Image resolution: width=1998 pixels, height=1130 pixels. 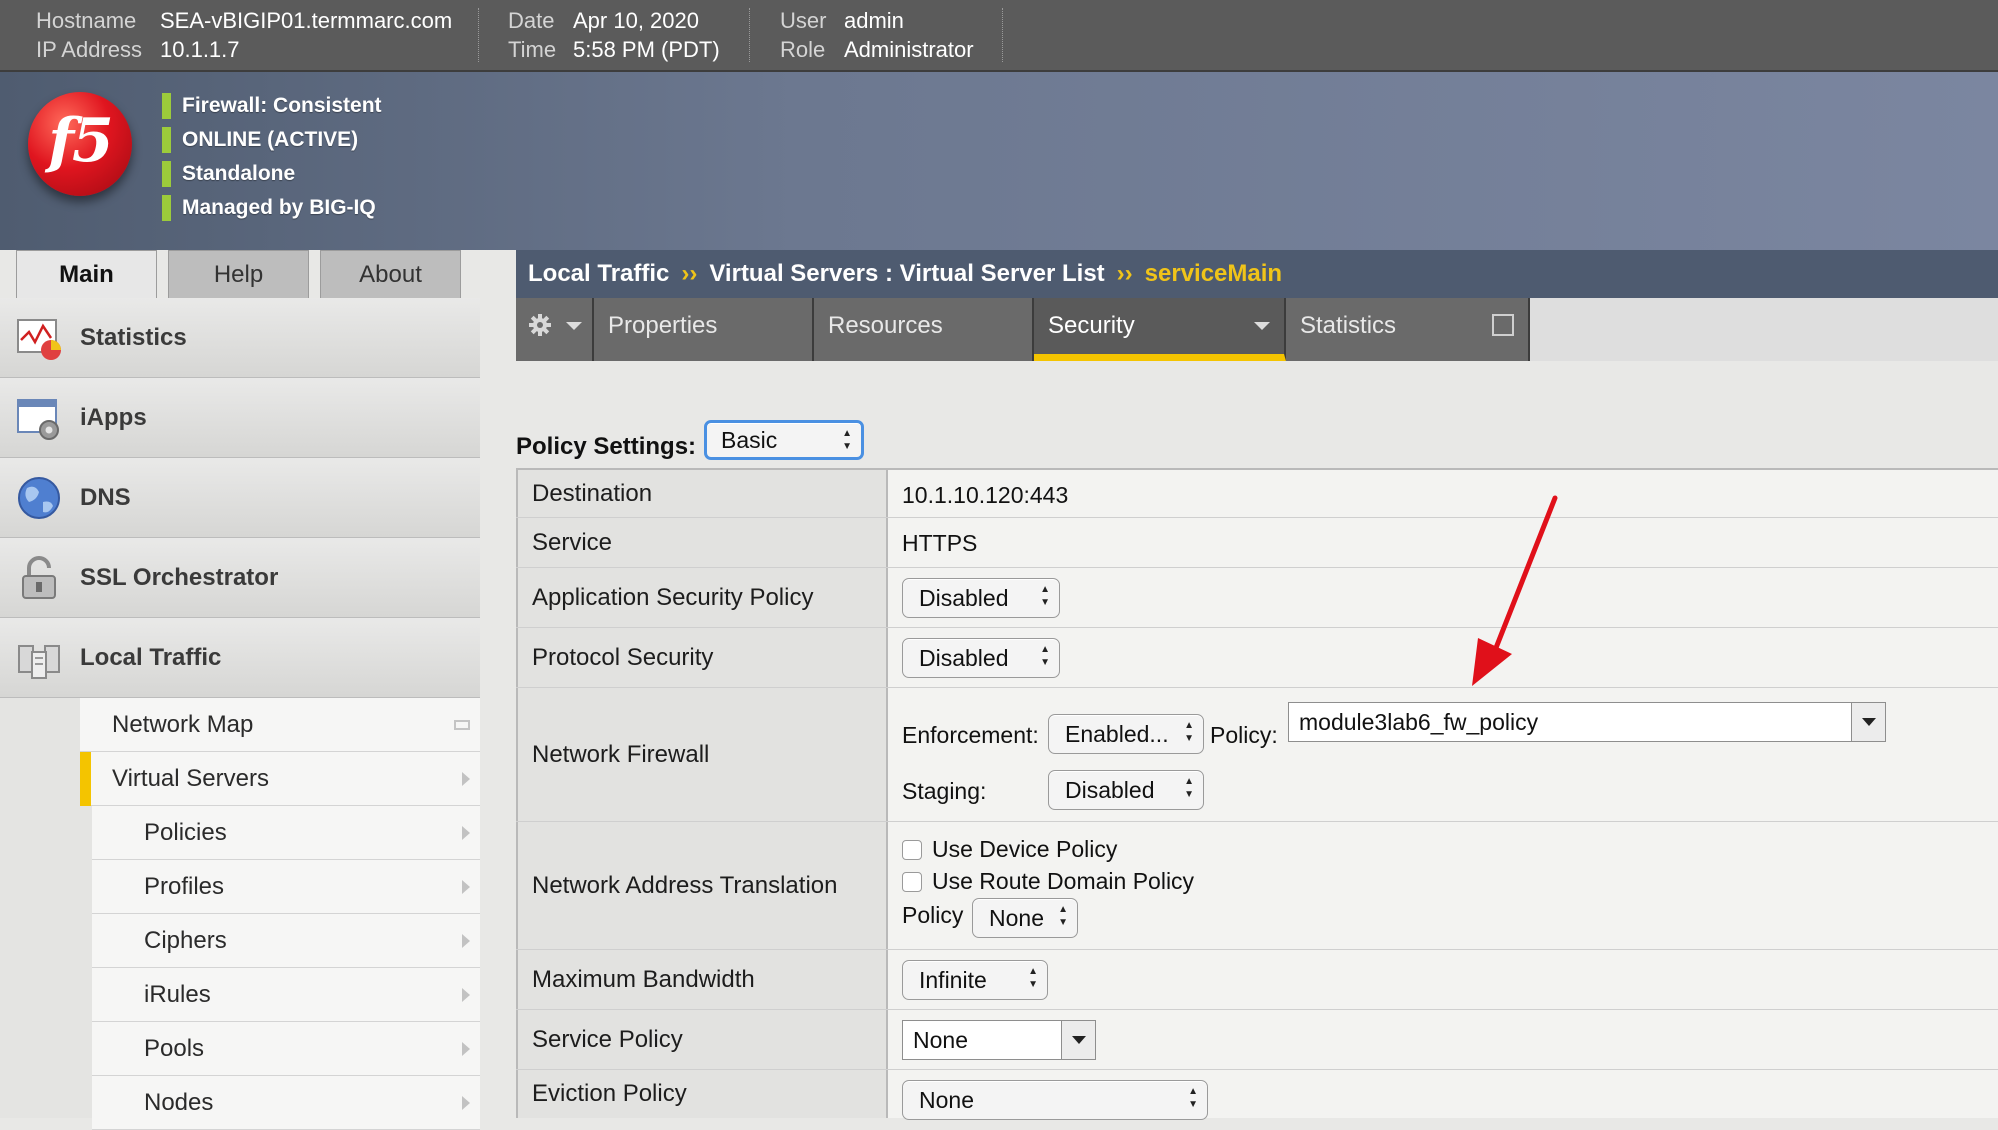 What do you see at coordinates (1025, 918) in the screenshot?
I see `nat-policy-select: None` at bounding box center [1025, 918].